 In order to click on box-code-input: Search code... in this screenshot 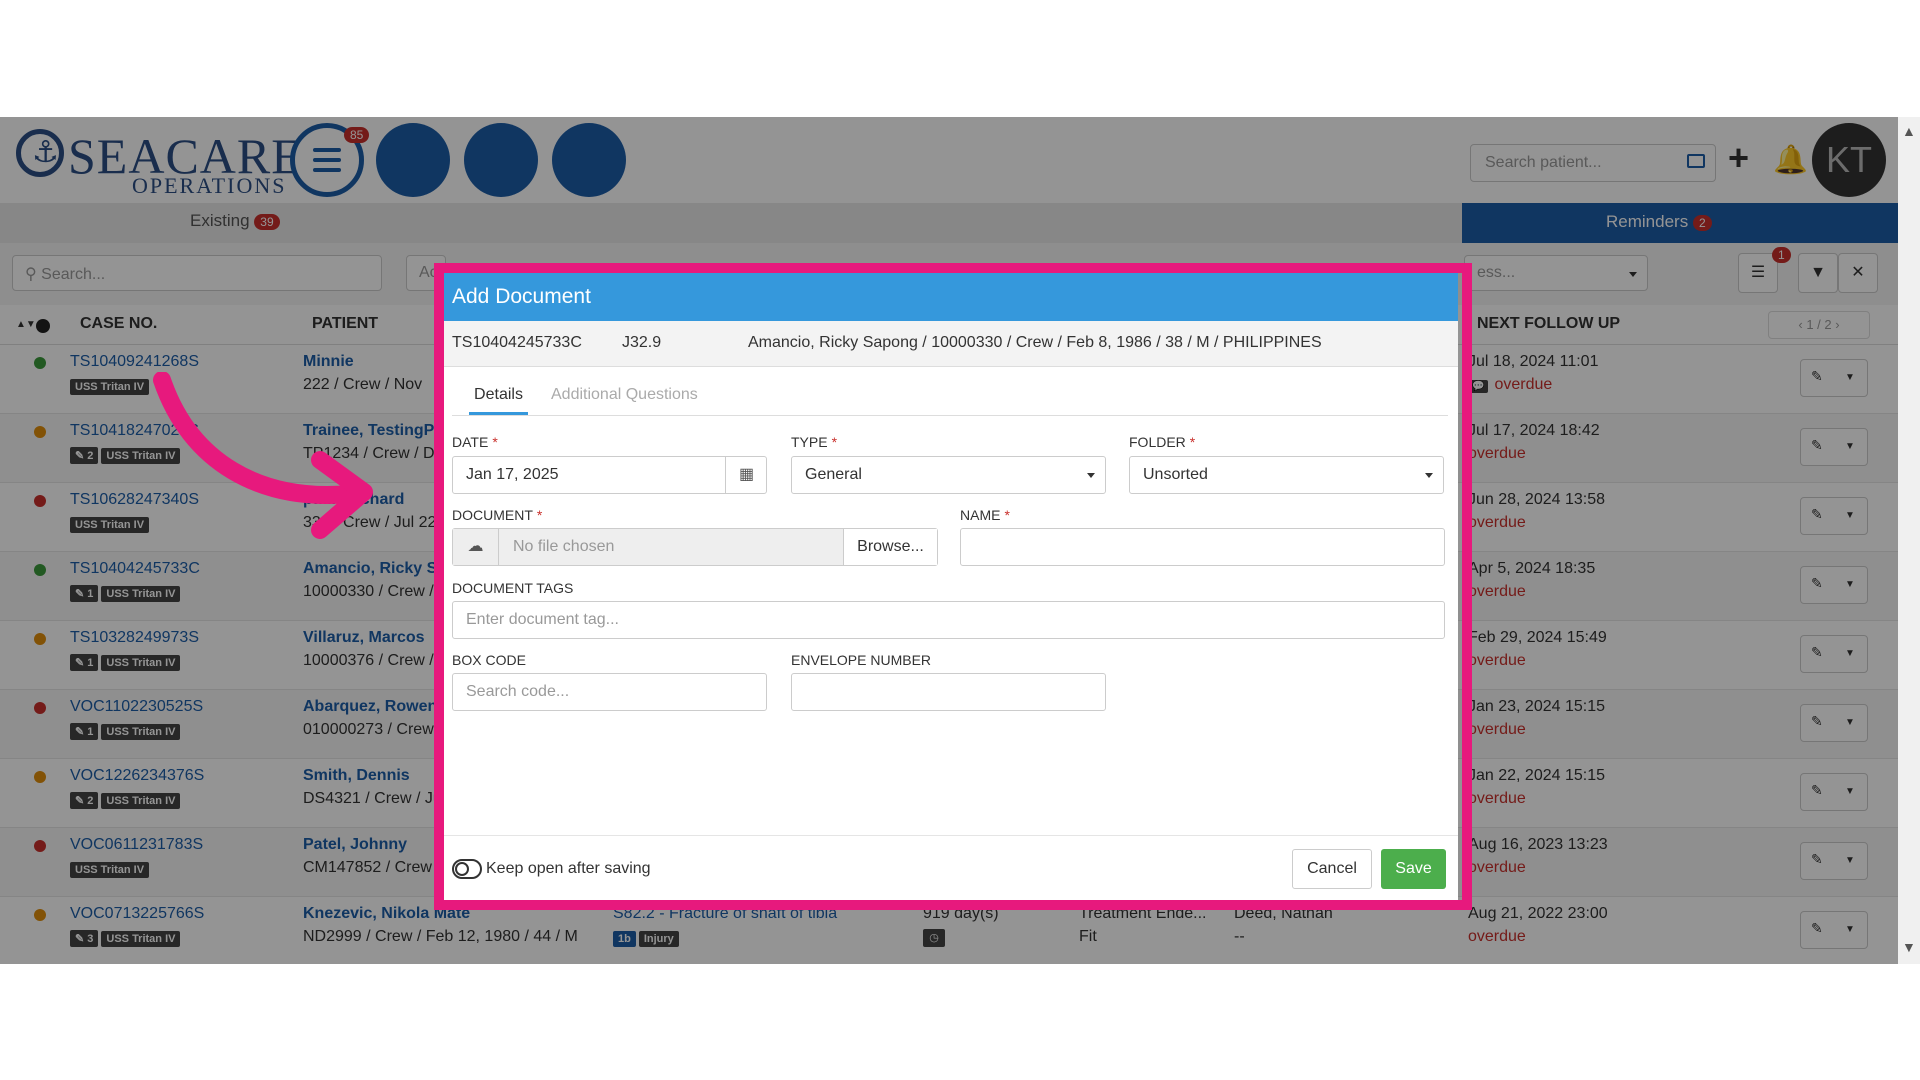, I will do `click(609, 692)`.